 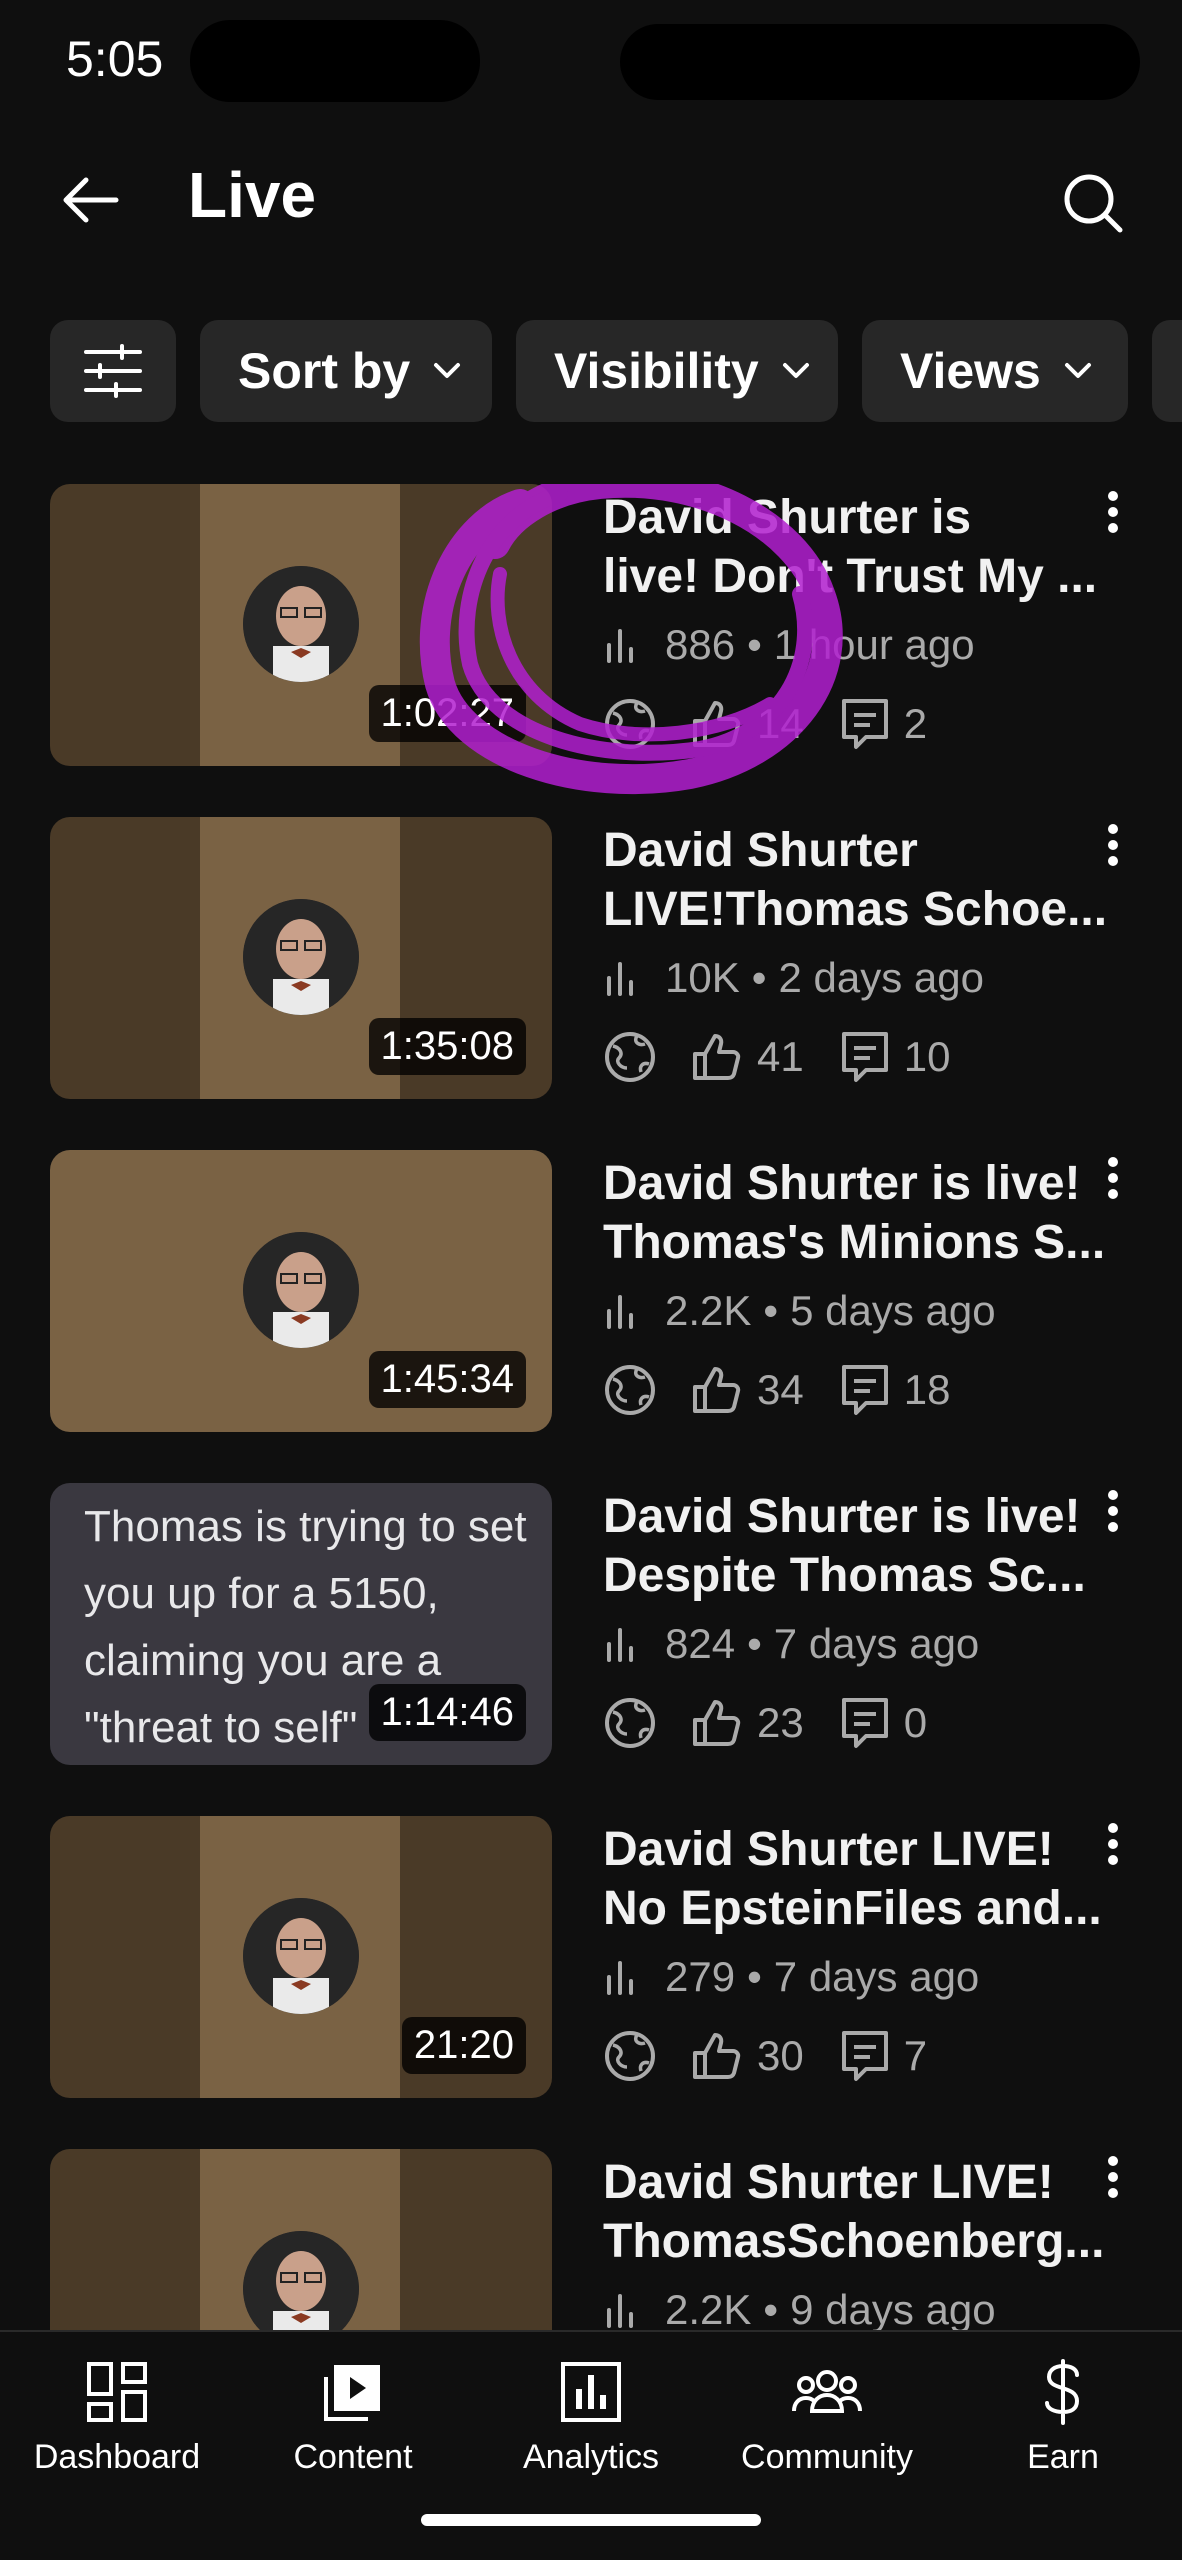 I want to click on sort-by-chip: Sort by, so click(x=346, y=371).